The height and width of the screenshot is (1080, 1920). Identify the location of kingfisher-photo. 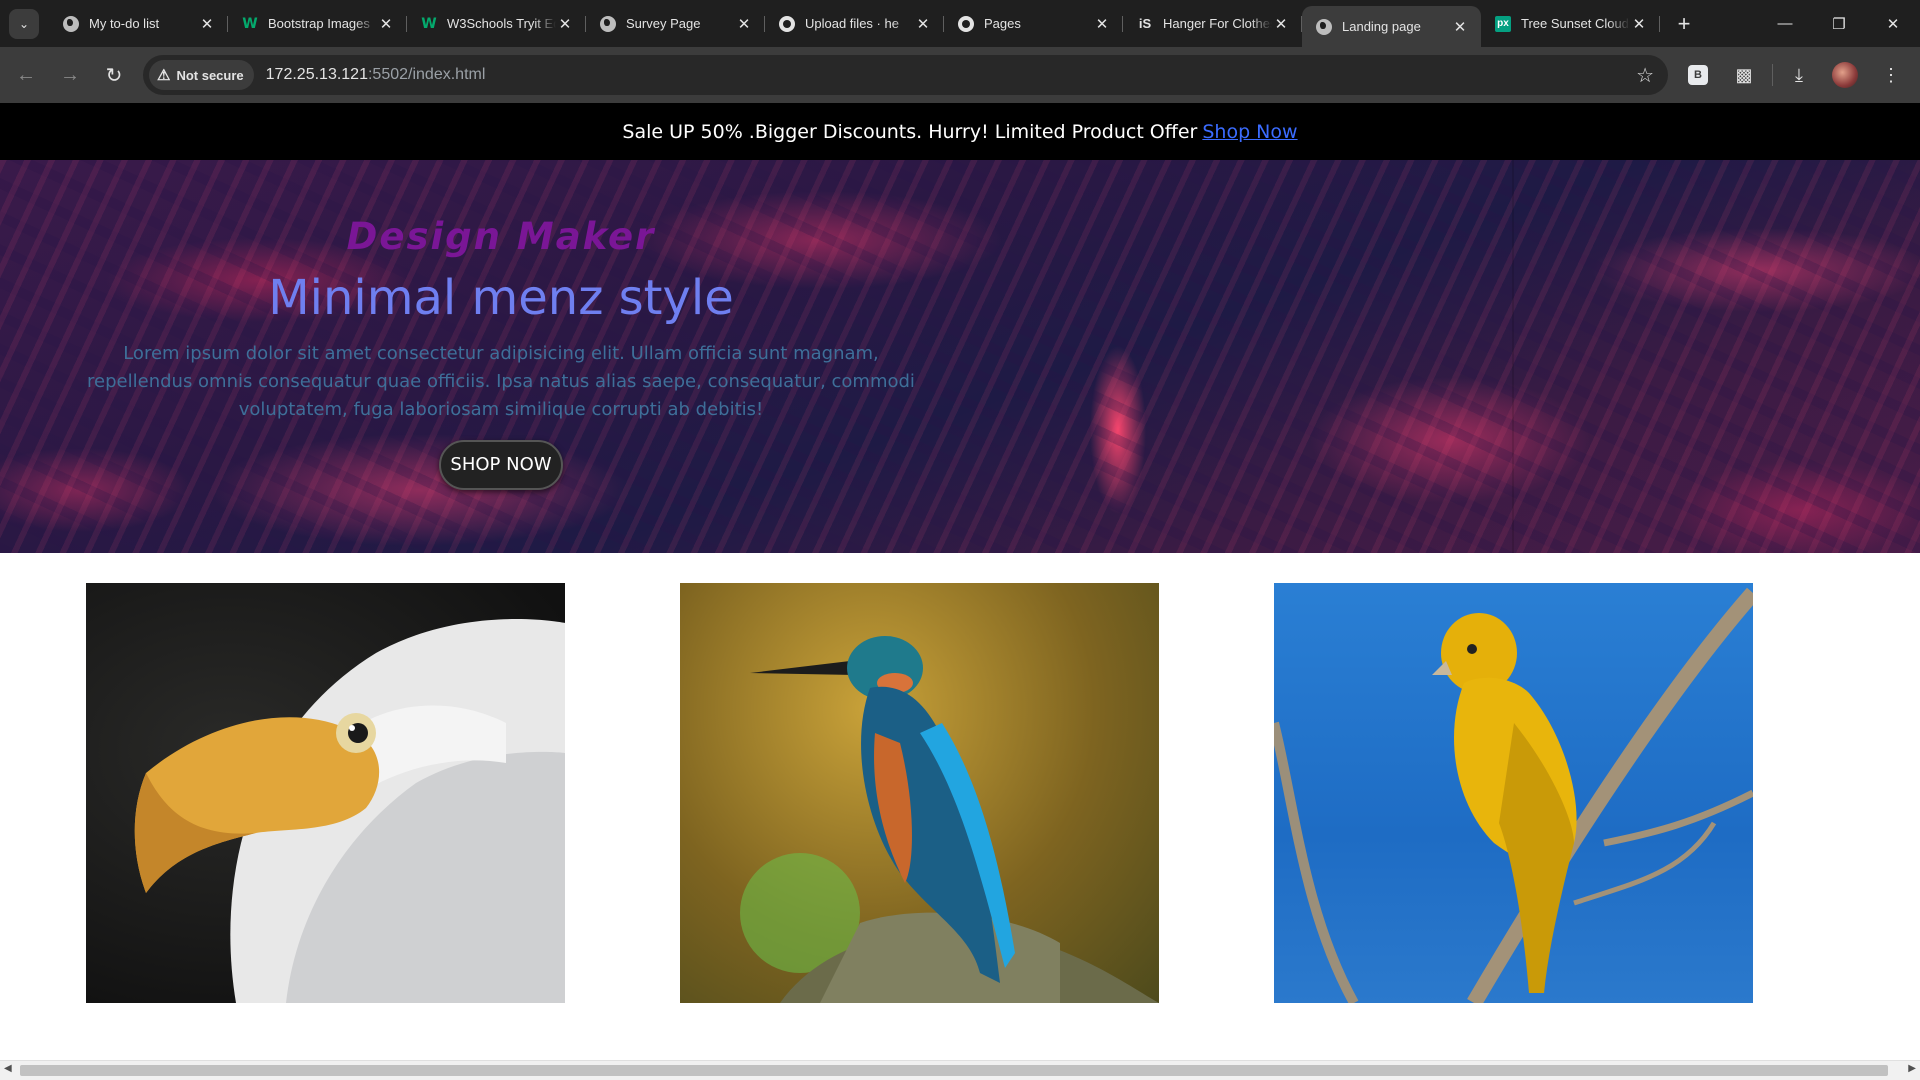
(919, 793).